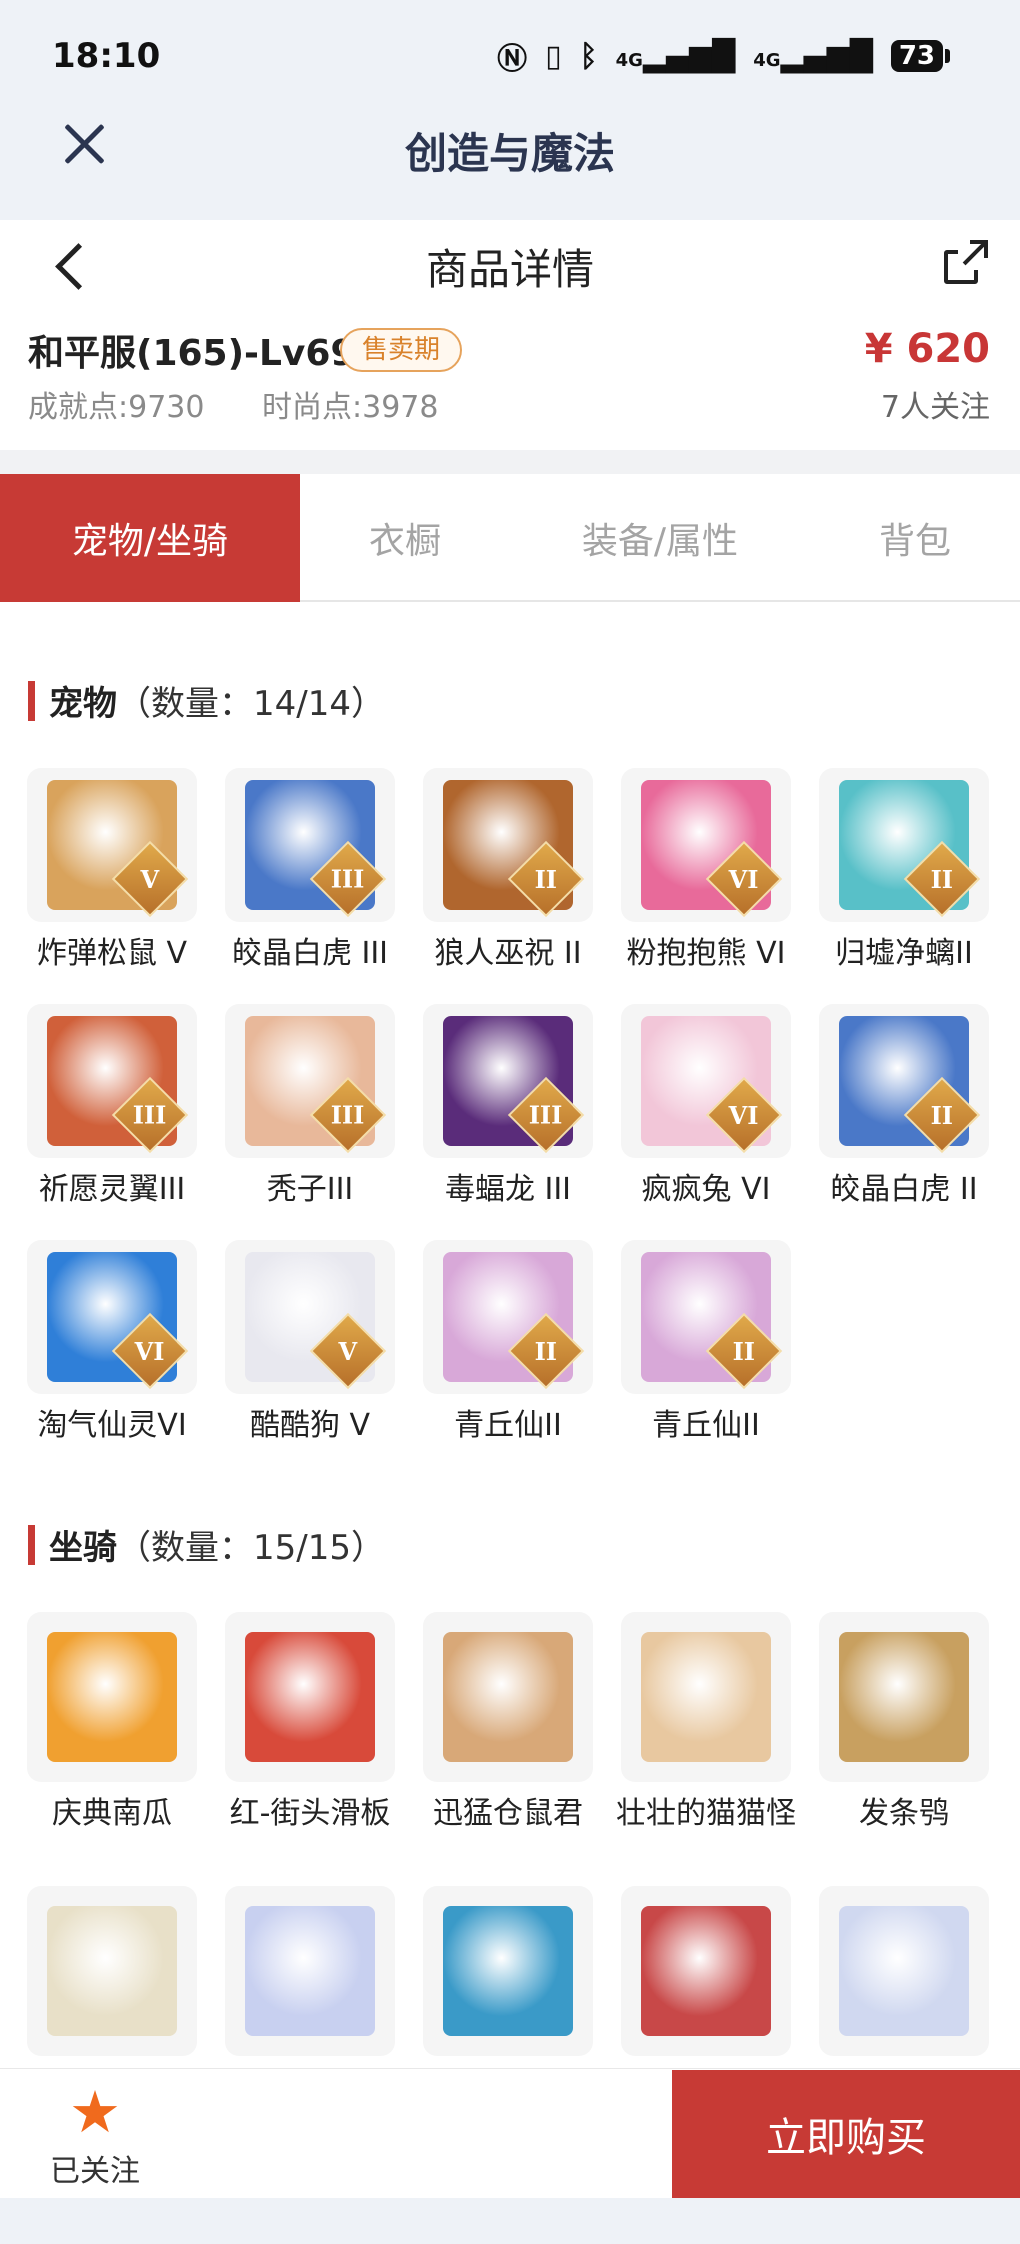 This screenshot has height=2244, width=1020. I want to click on pet-item: VI 粉抱抱熊 VI, so click(706, 871).